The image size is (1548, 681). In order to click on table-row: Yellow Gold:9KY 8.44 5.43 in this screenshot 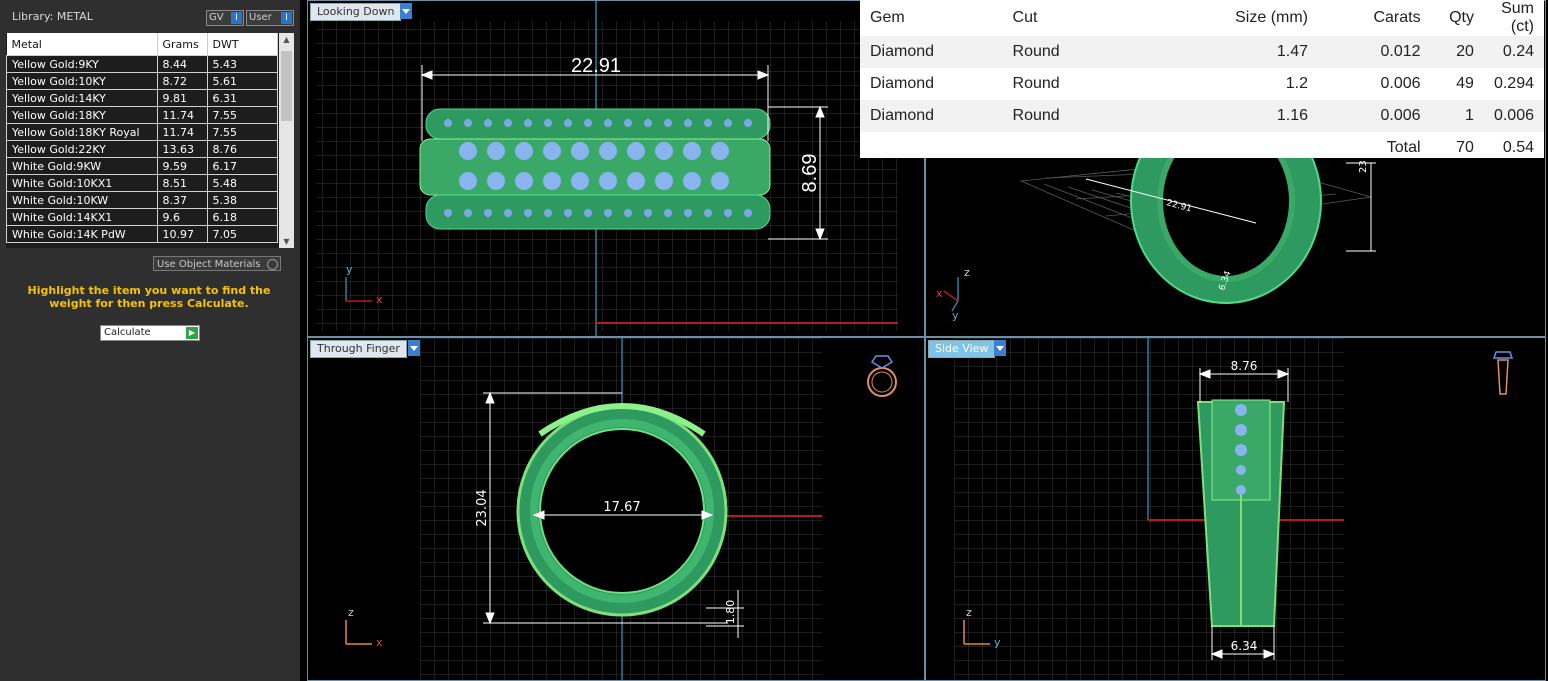, I will do `click(142, 64)`.